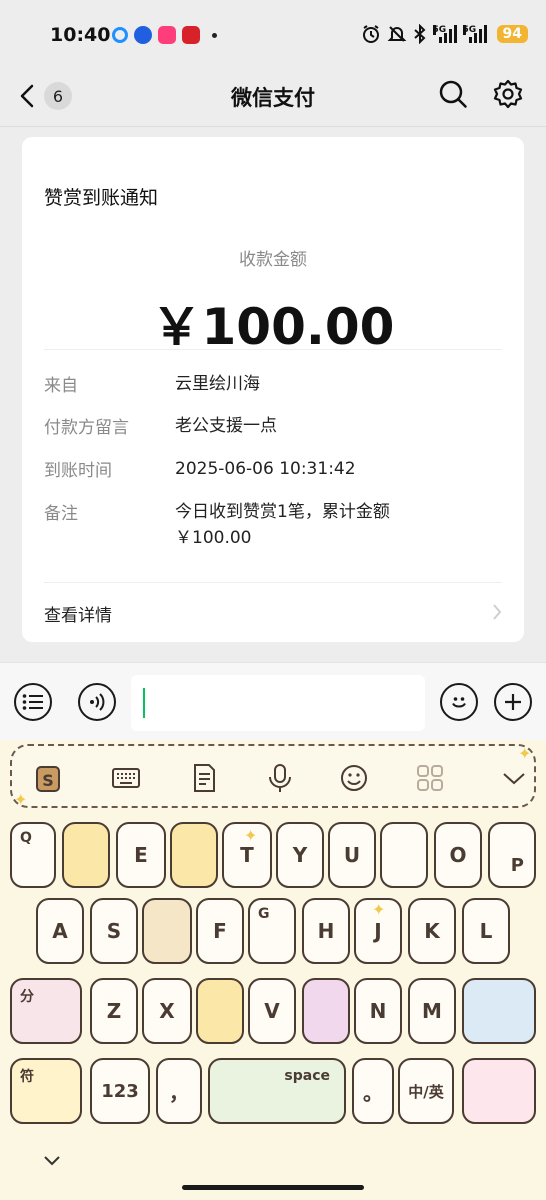  I want to click on browser-app-icon, so click(120, 35).